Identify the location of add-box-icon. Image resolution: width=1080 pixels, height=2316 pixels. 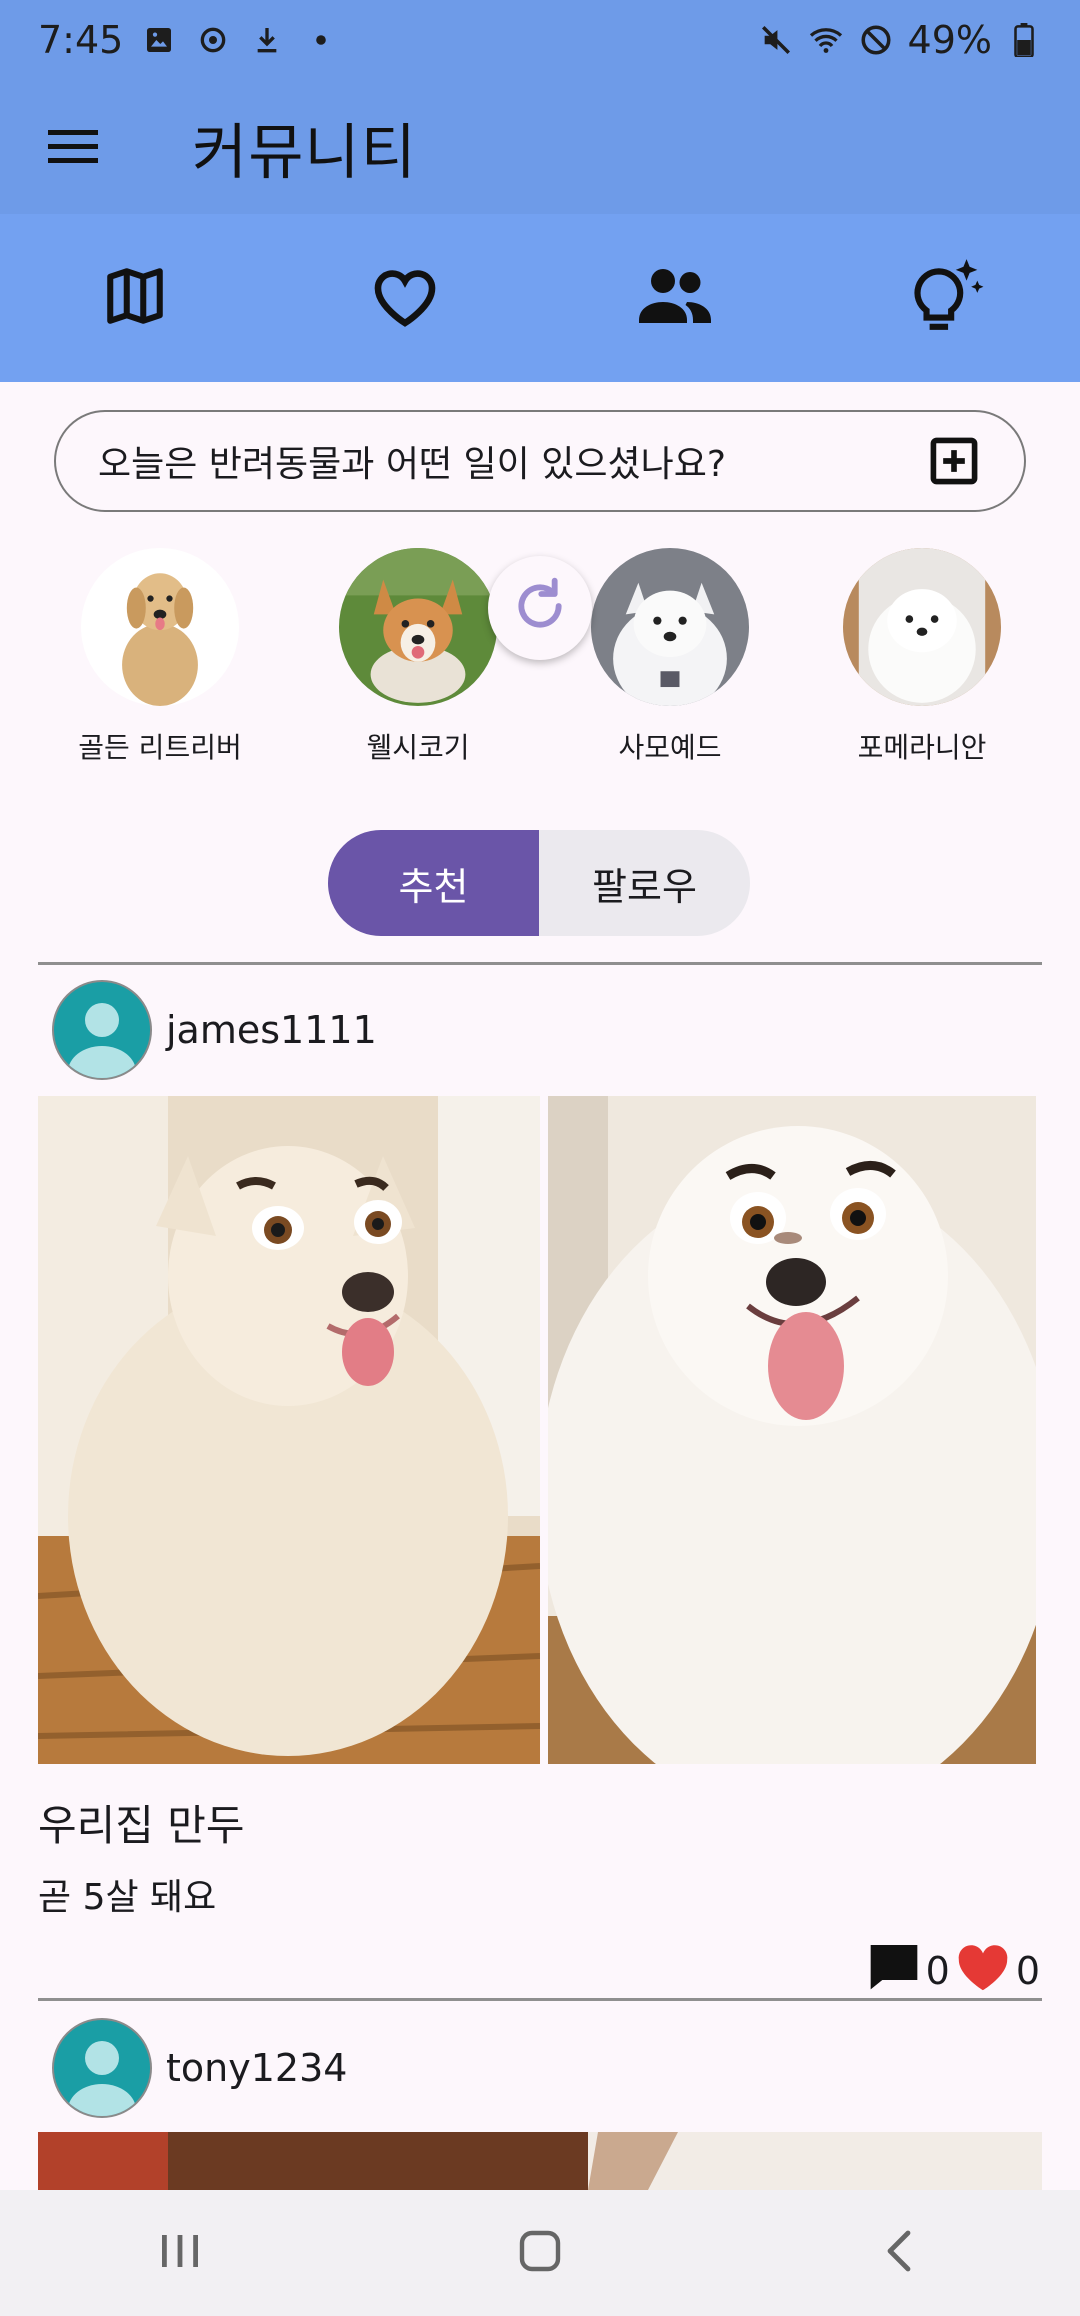
(954, 461).